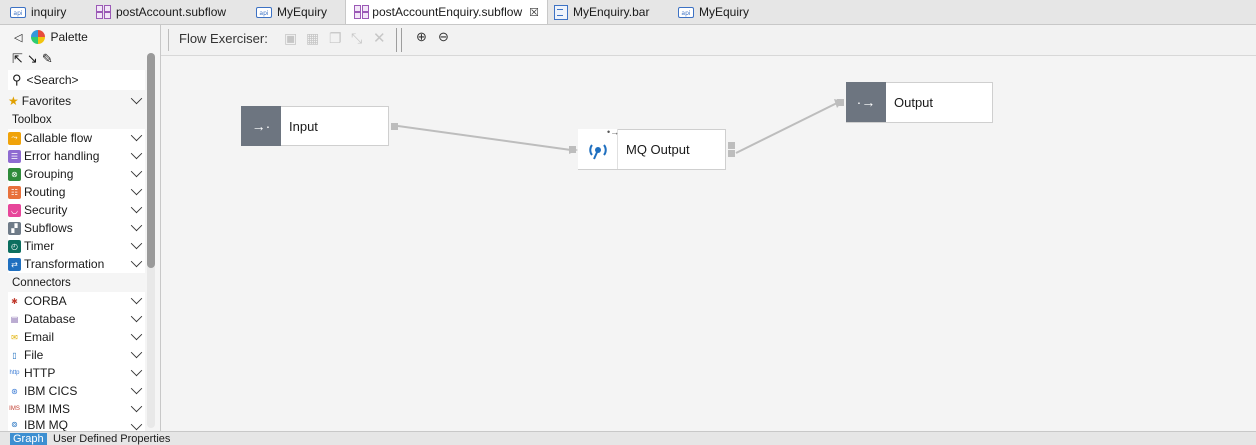  Describe the element at coordinates (731, 153) in the screenshot. I see `failure-terminal` at that location.